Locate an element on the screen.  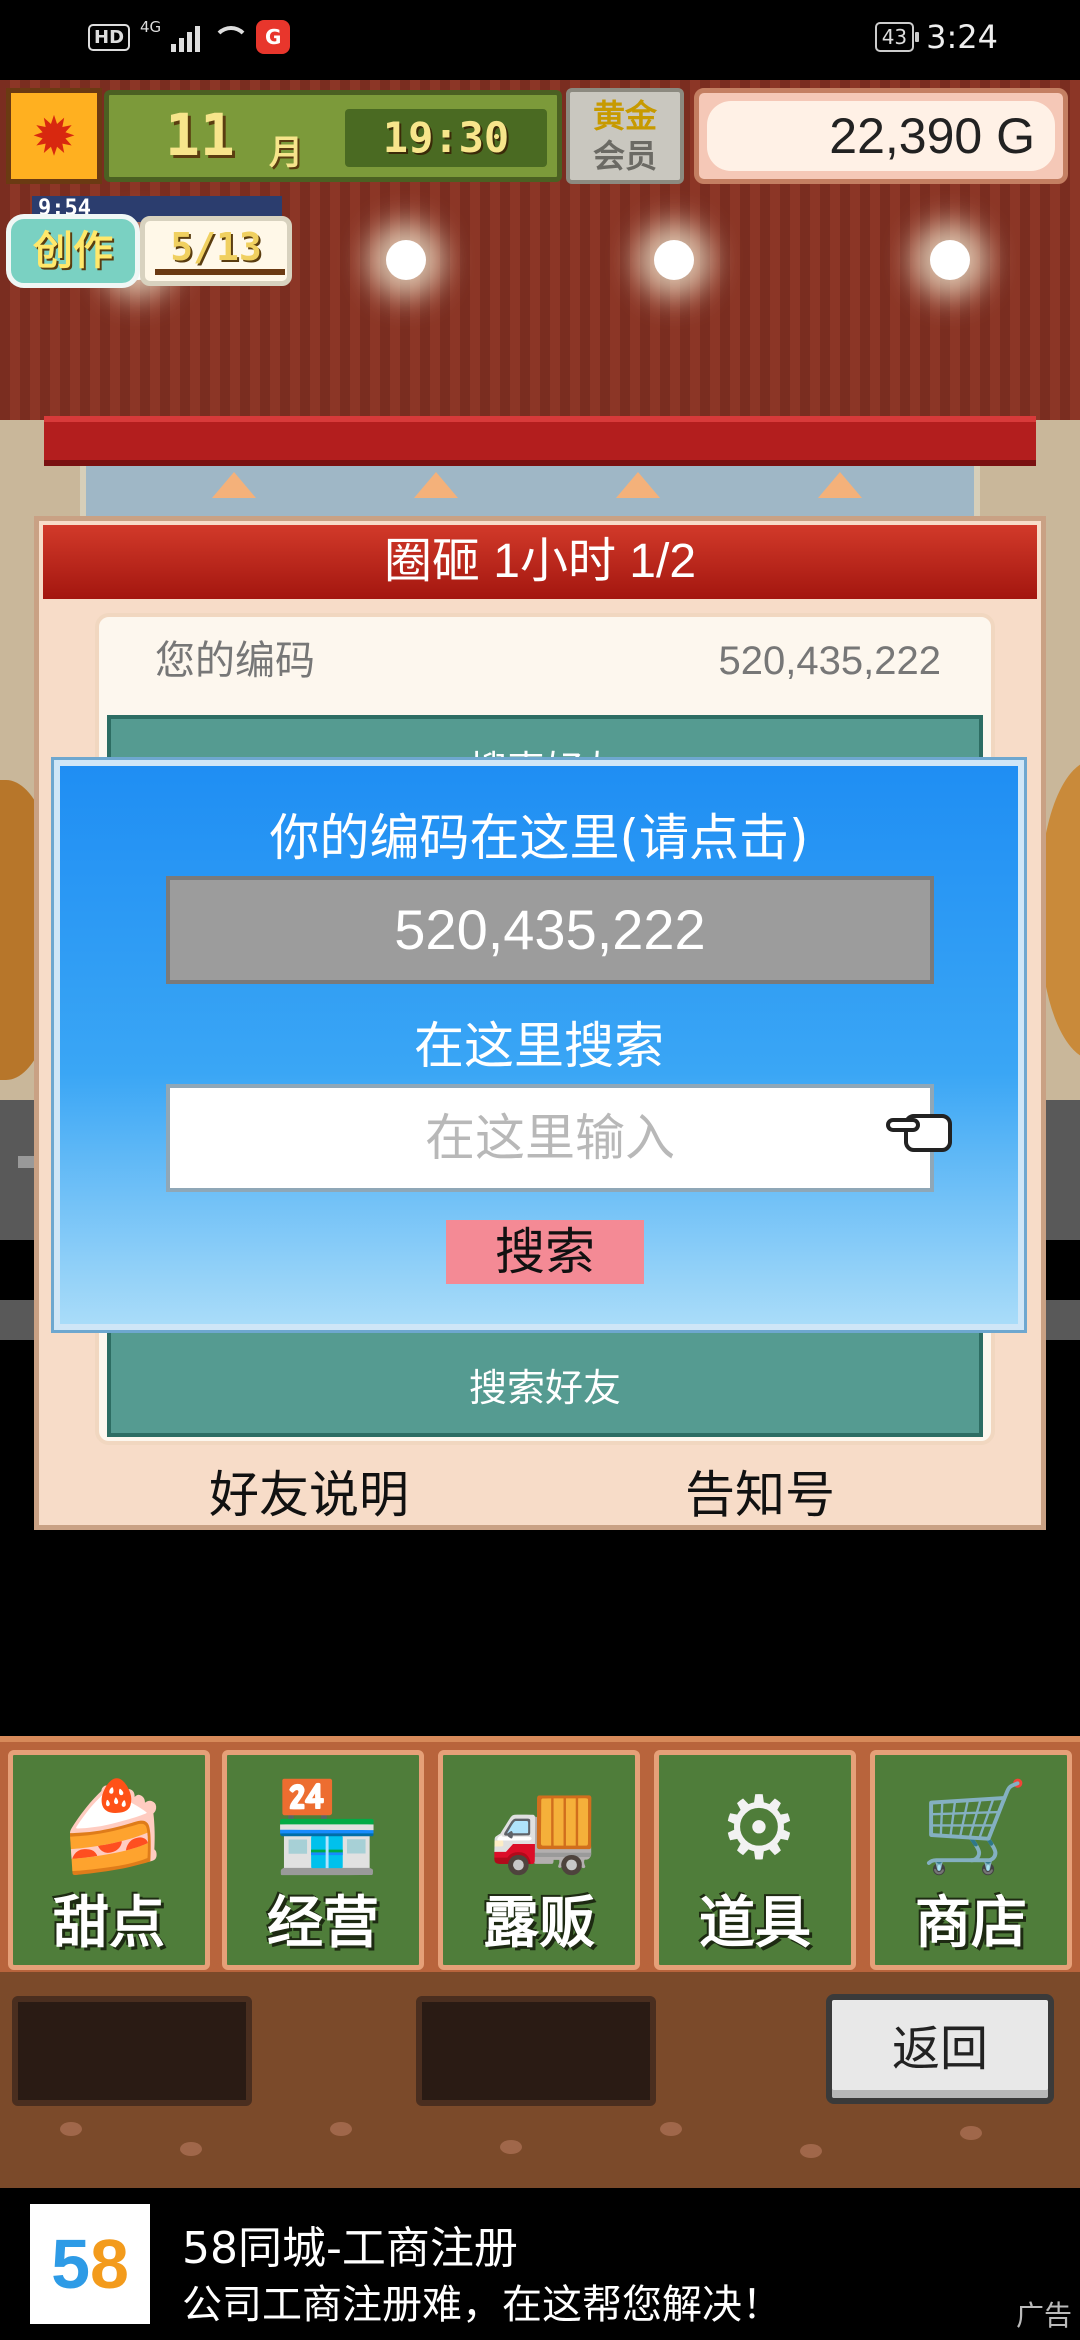
maple-leaf-icon: ✹ is located at coordinates (54, 136).